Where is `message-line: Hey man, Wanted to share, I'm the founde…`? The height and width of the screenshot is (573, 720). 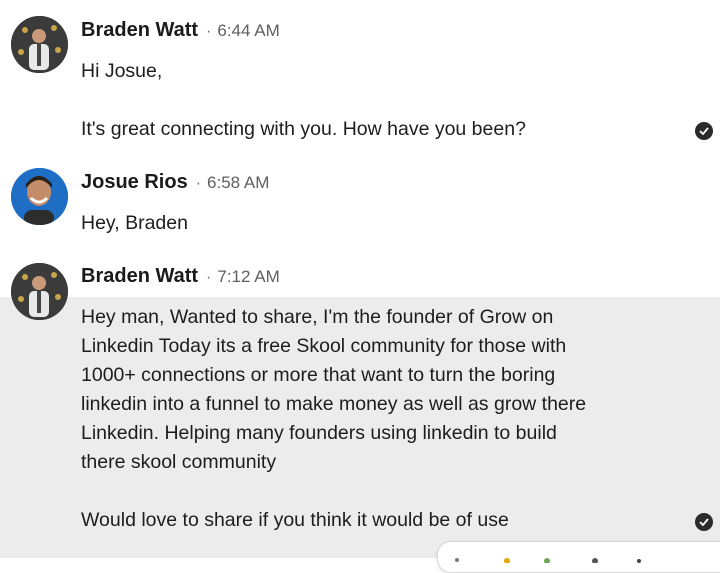
message-line: Hey man, Wanted to share, I'm the founde… is located at coordinates (317, 317).